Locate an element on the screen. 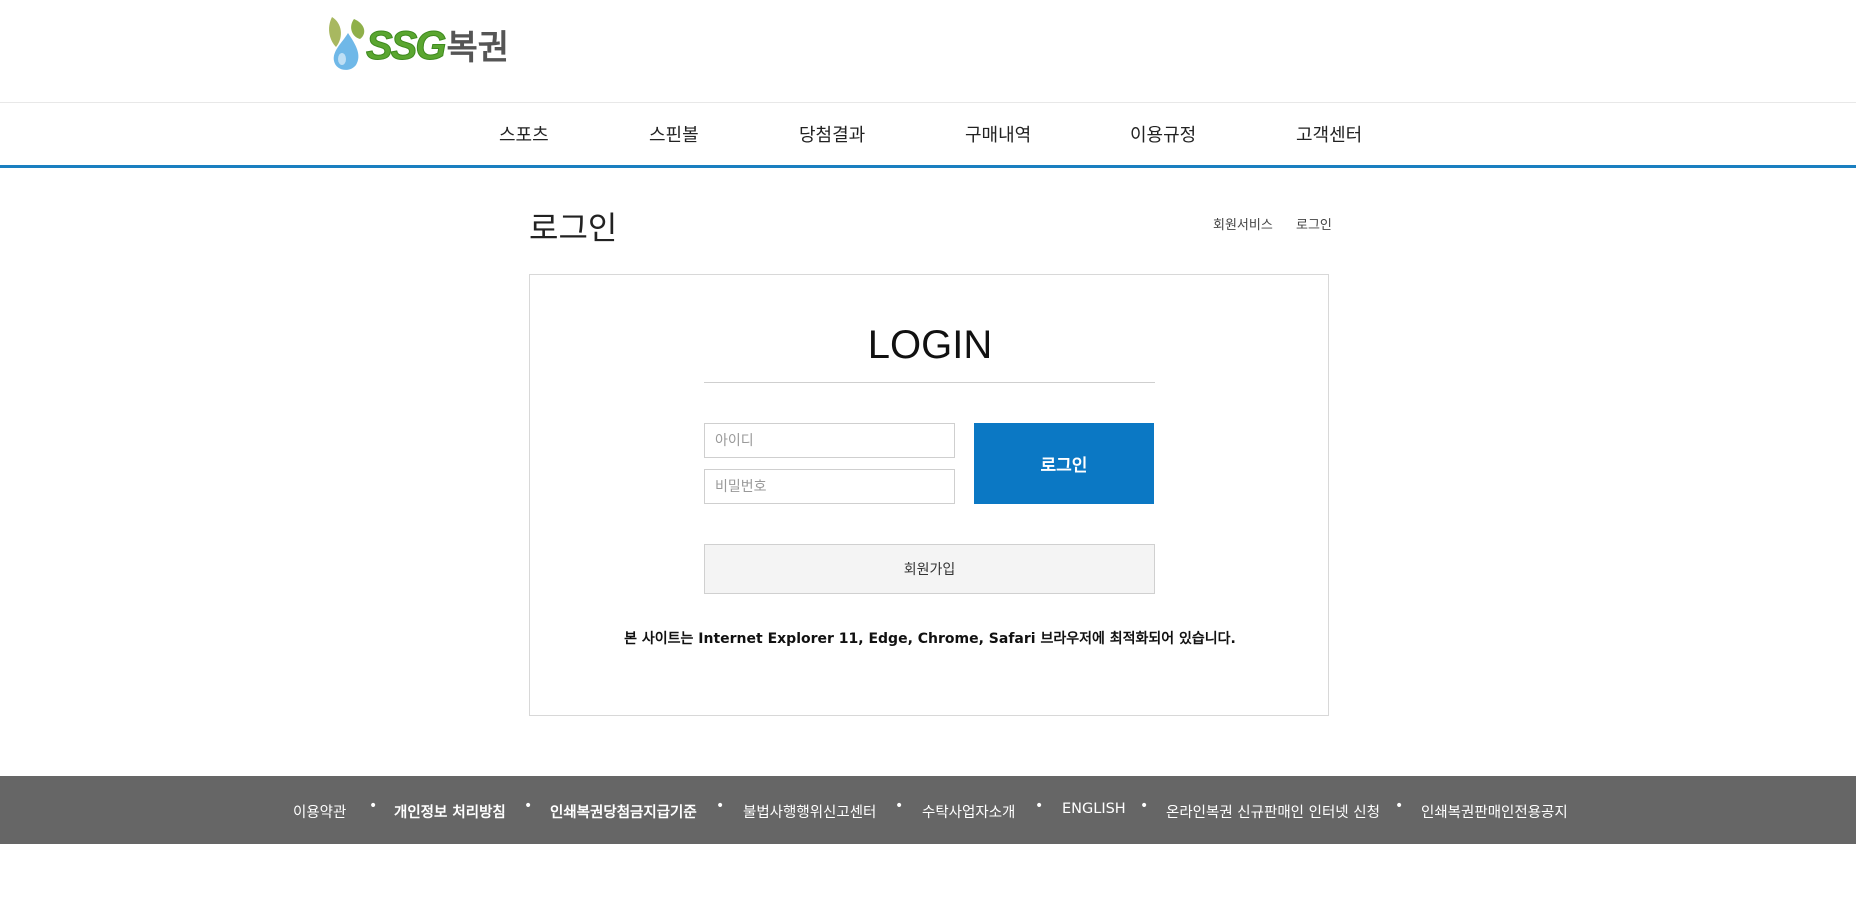 This screenshot has height=914, width=1856. ssg-lottery-logo: SSG 복권 is located at coordinates (426, 44).